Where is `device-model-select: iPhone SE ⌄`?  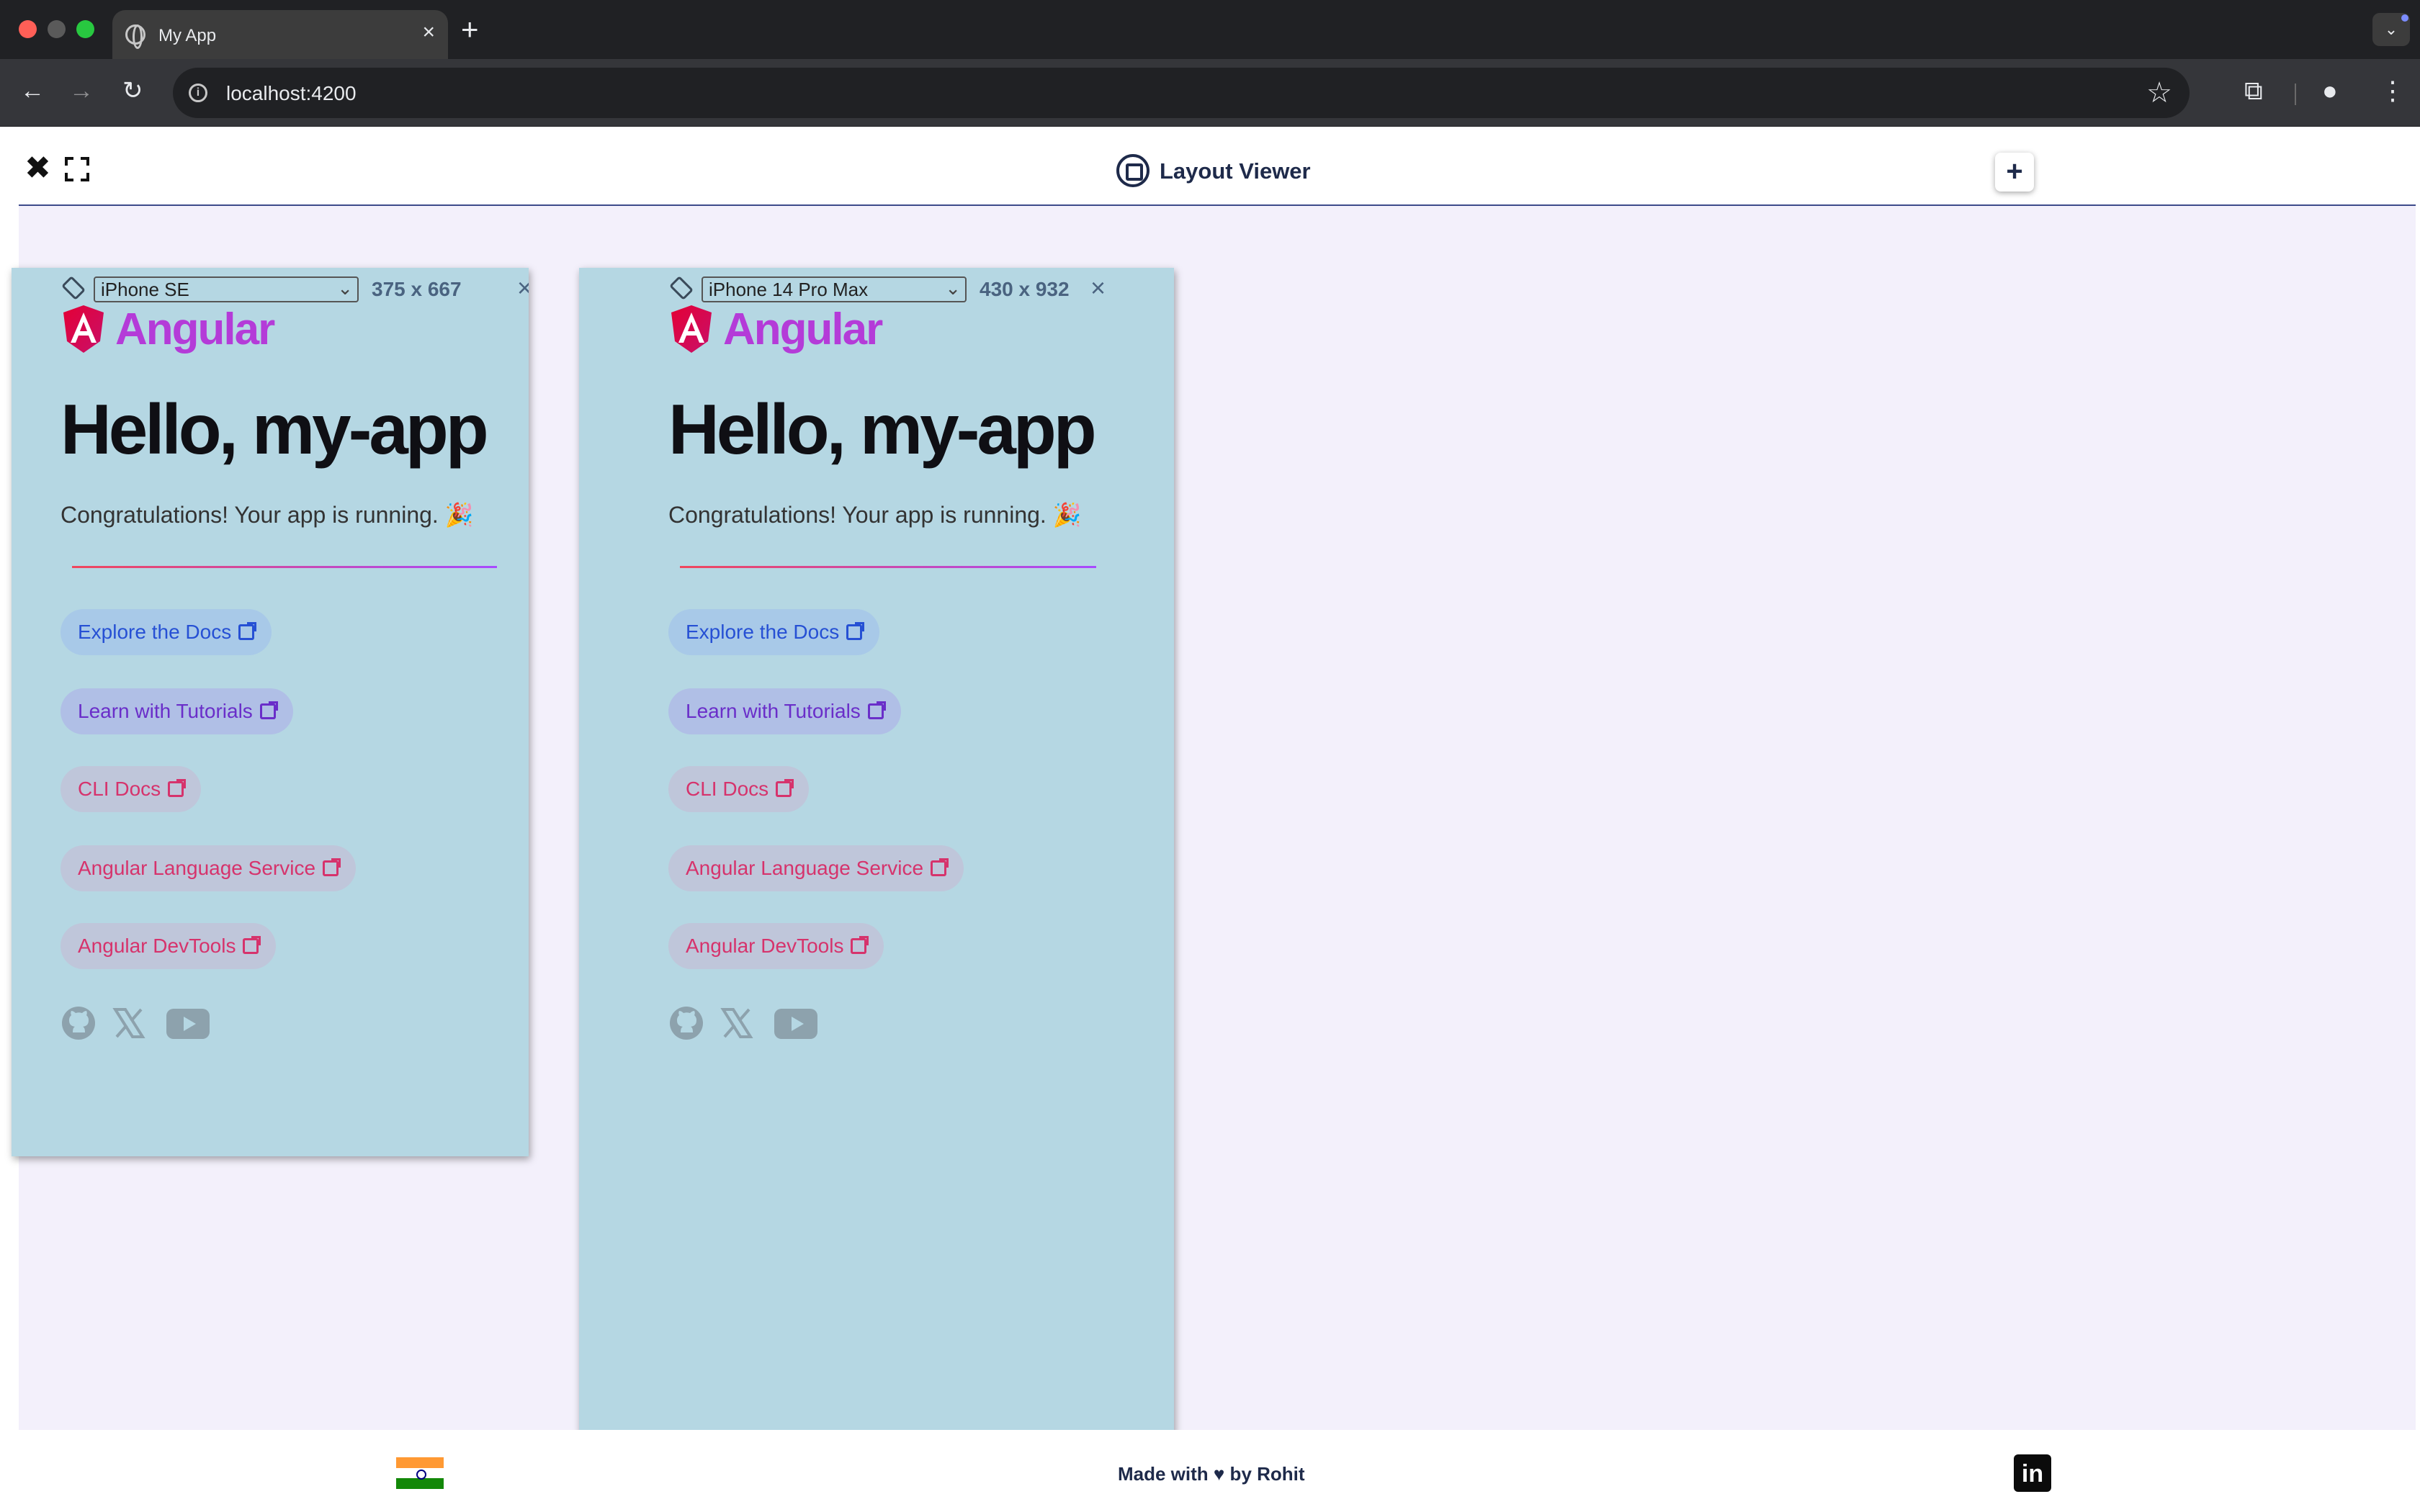 device-model-select: iPhone SE ⌄ is located at coordinates (226, 289).